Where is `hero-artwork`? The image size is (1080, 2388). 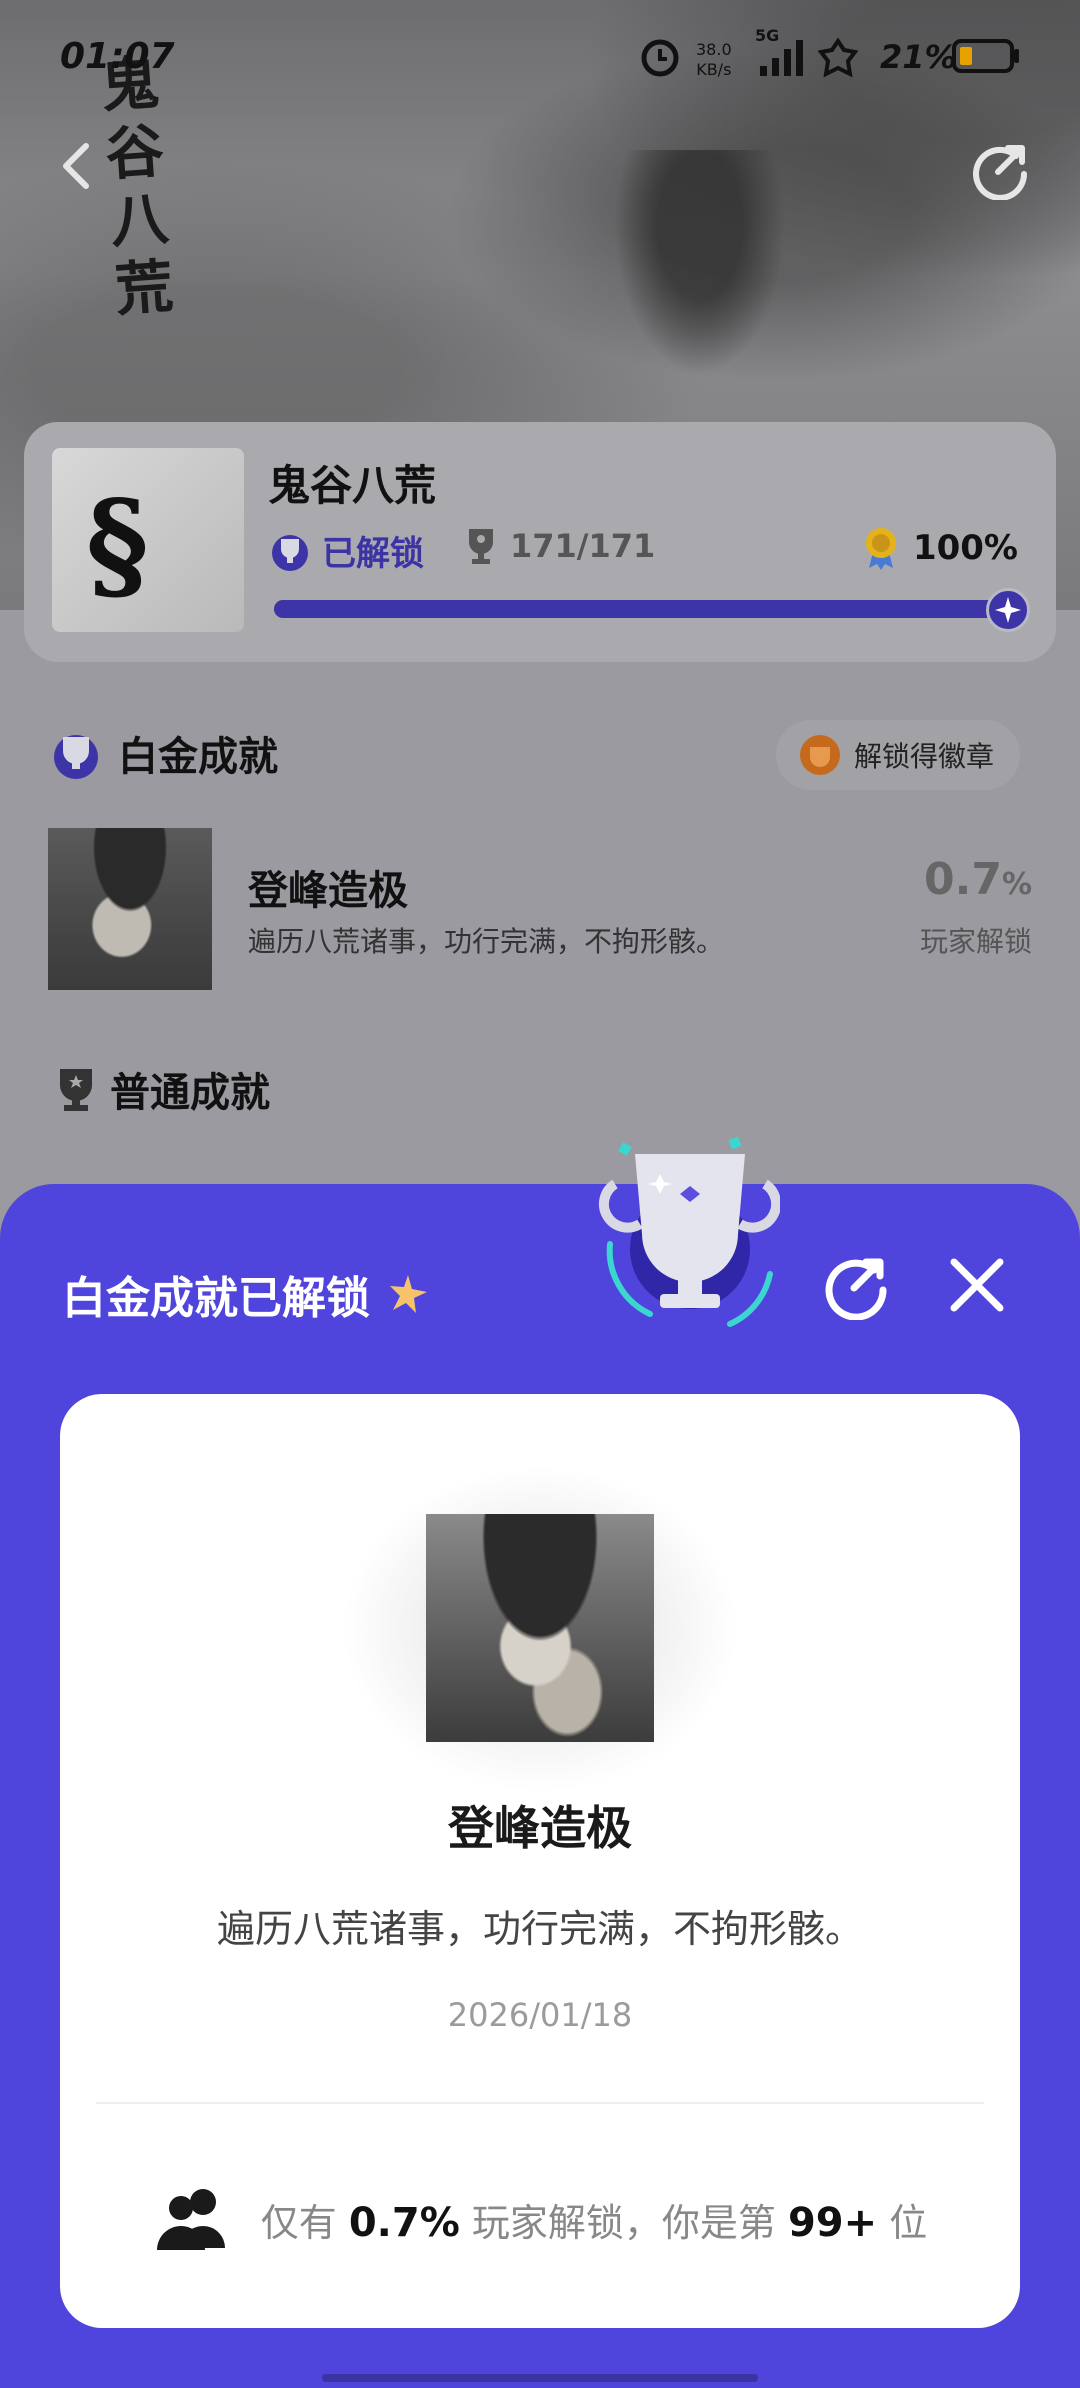
hero-artwork is located at coordinates (700, 275).